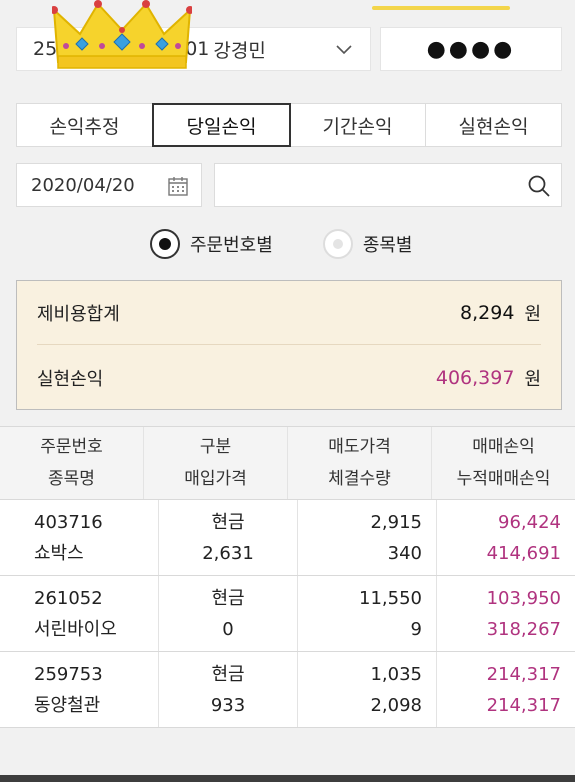 The image size is (575, 782). I want to click on trade-pnl: 214,317, so click(523, 674).